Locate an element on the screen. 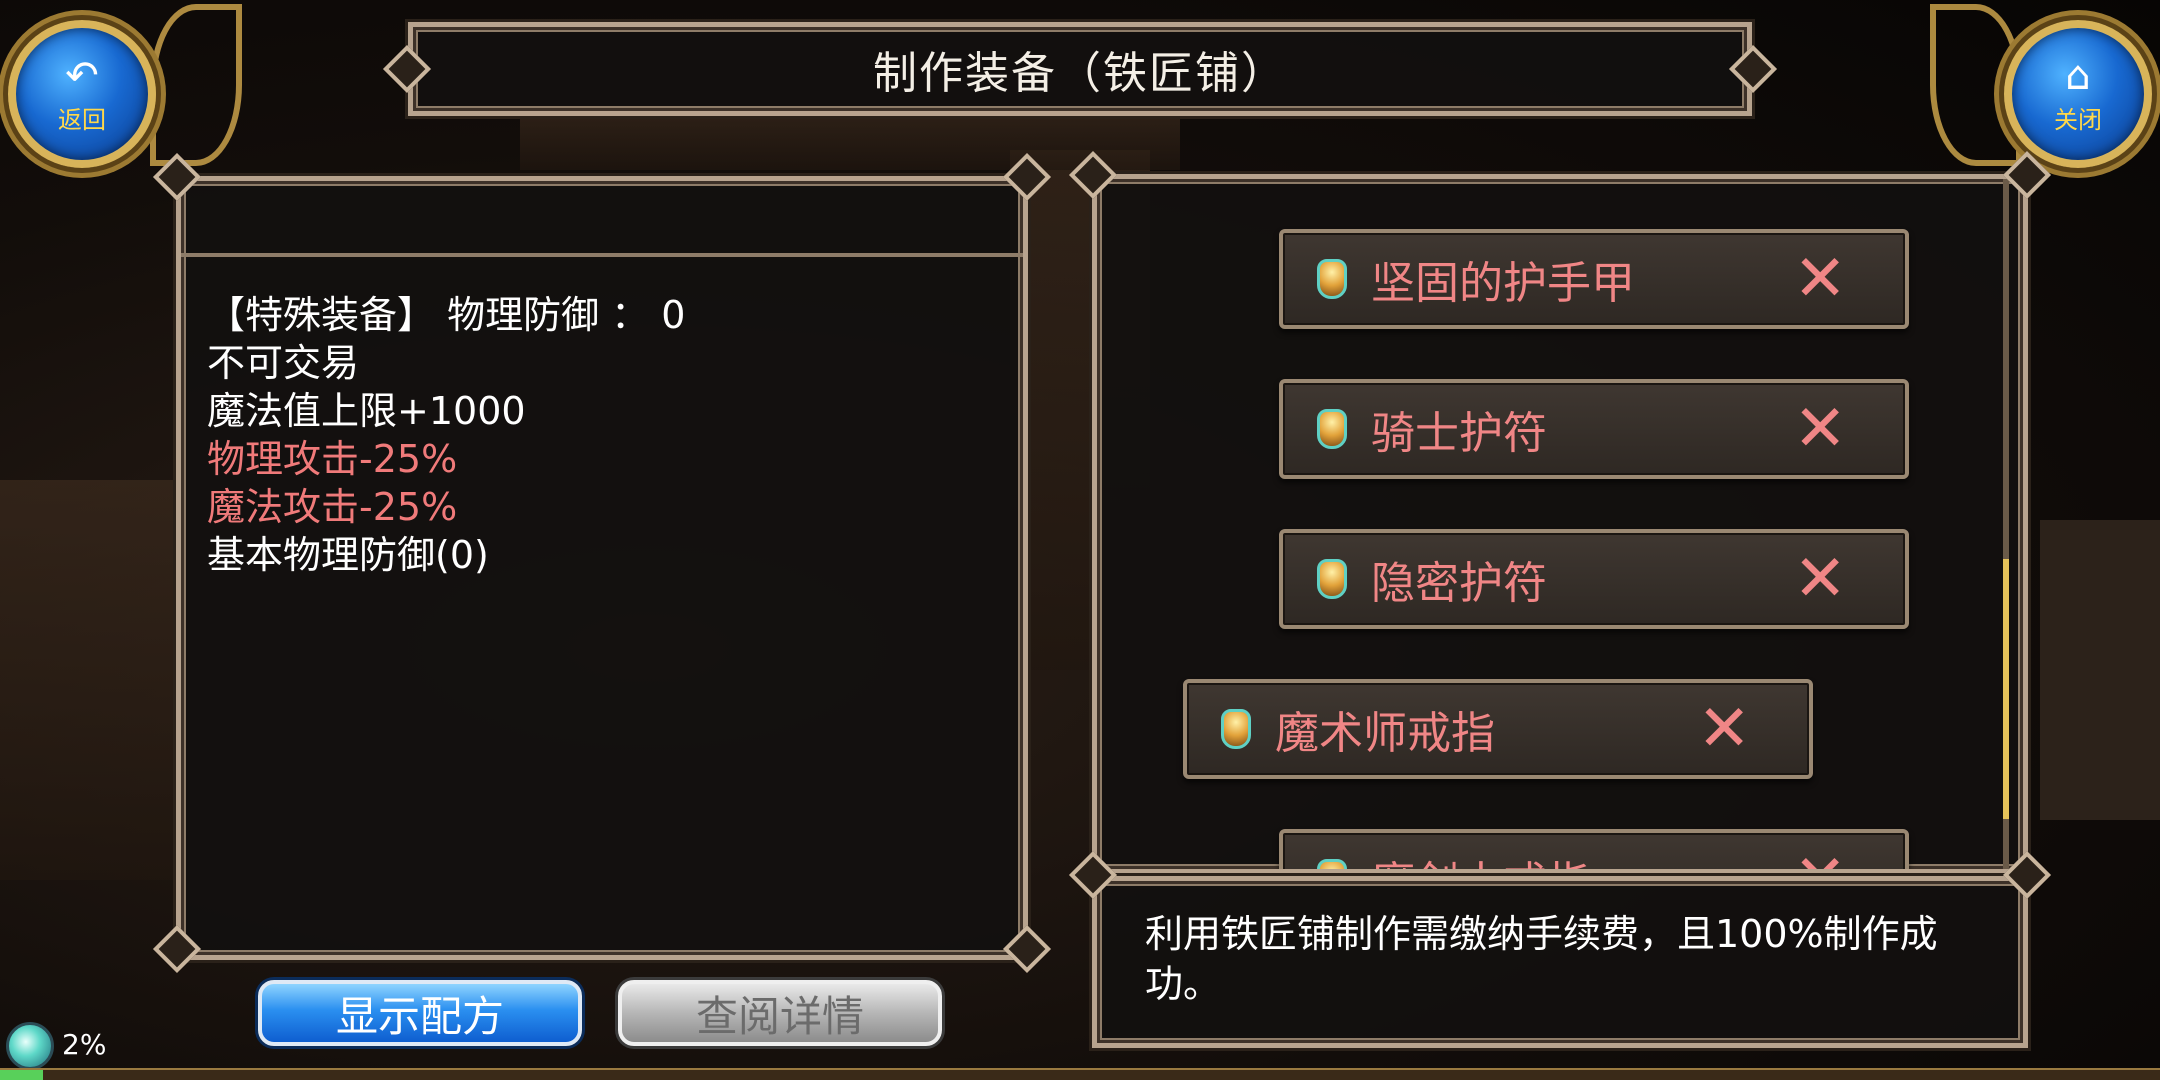 The height and width of the screenshot is (1080, 2160). recipe-item-name: 骑士护符 is located at coordinates (1459, 433).